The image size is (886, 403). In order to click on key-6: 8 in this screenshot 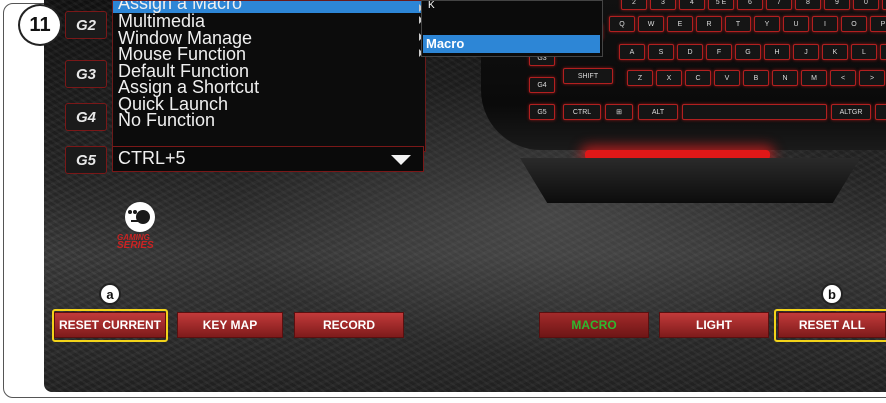, I will do `click(808, 5)`.